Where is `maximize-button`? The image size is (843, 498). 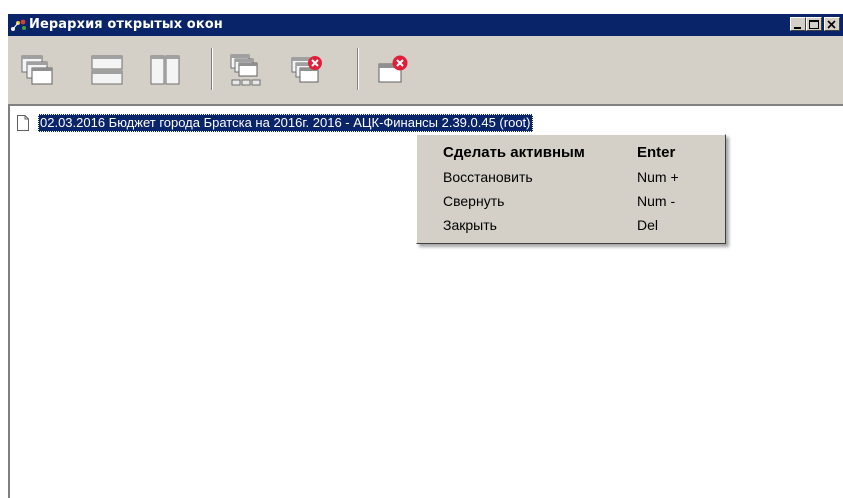
maximize-button is located at coordinates (814, 24).